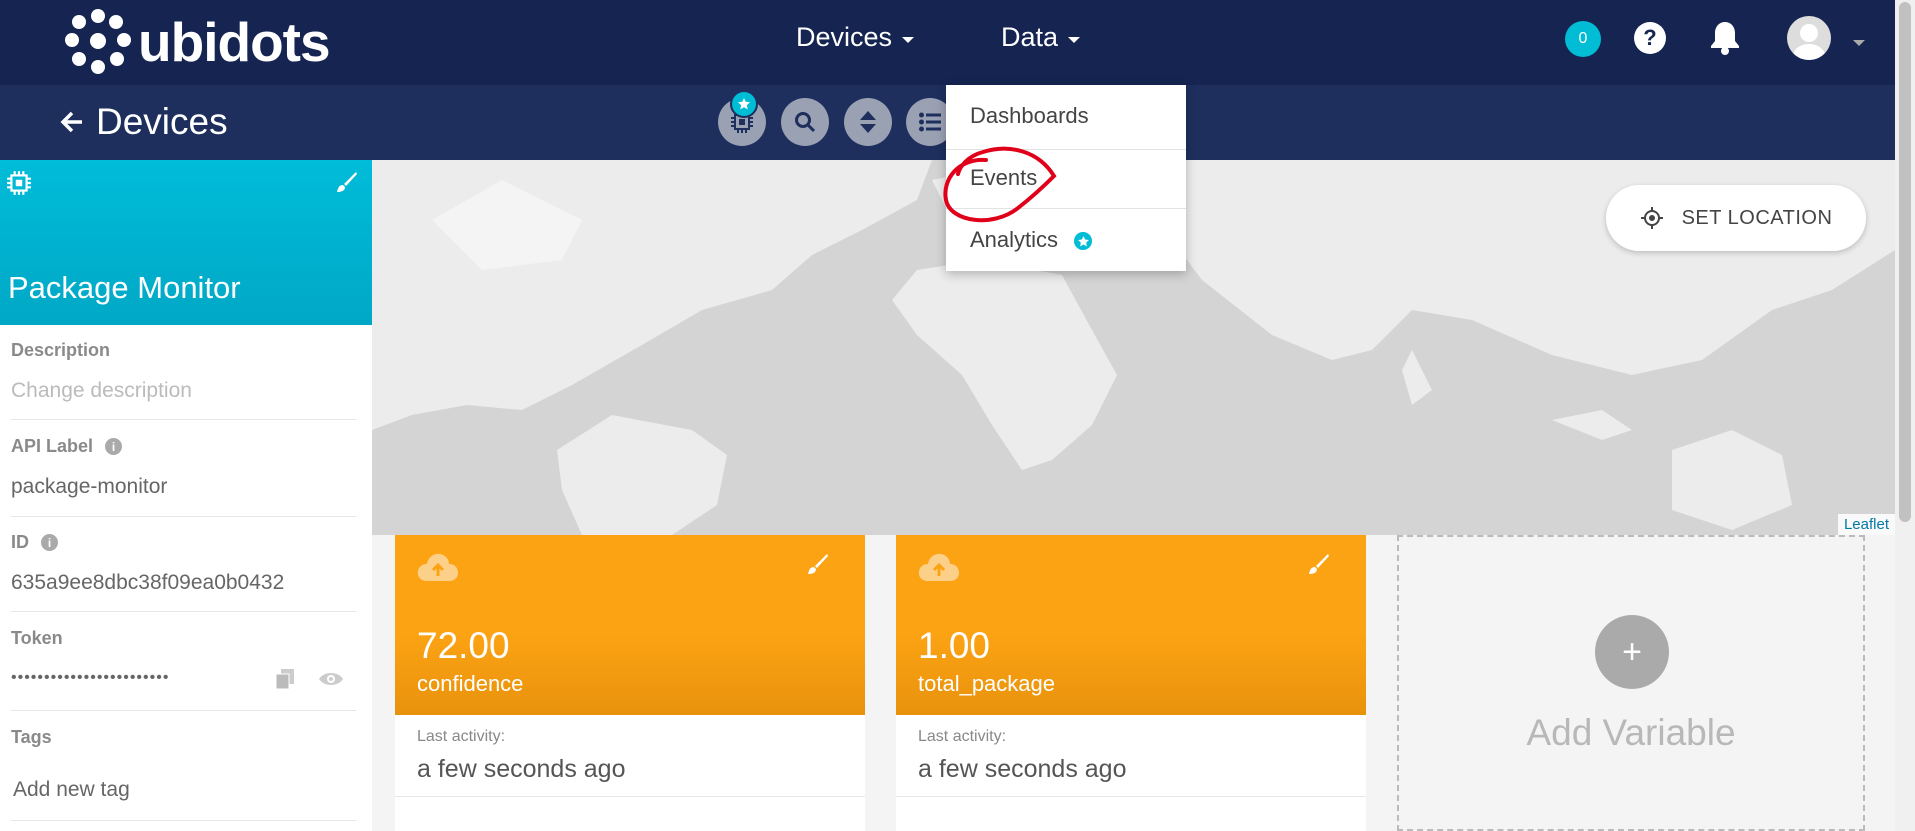 This screenshot has height=831, width=1915. What do you see at coordinates (1030, 37) in the screenshot?
I see `nav-data-label: Data` at bounding box center [1030, 37].